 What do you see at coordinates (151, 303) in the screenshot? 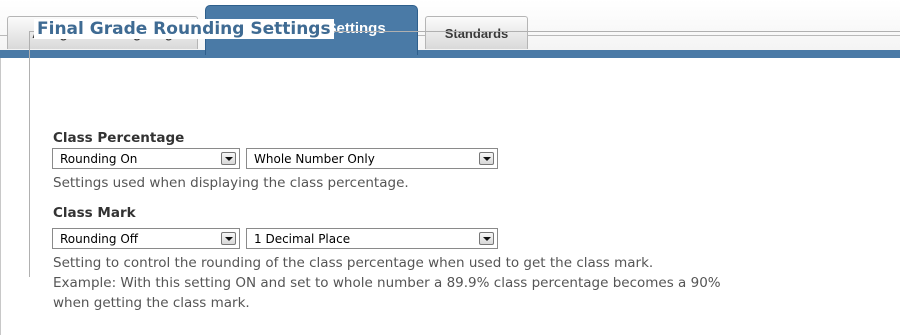
I see `class-mark-help-line-3: when getting the class mark.` at bounding box center [151, 303].